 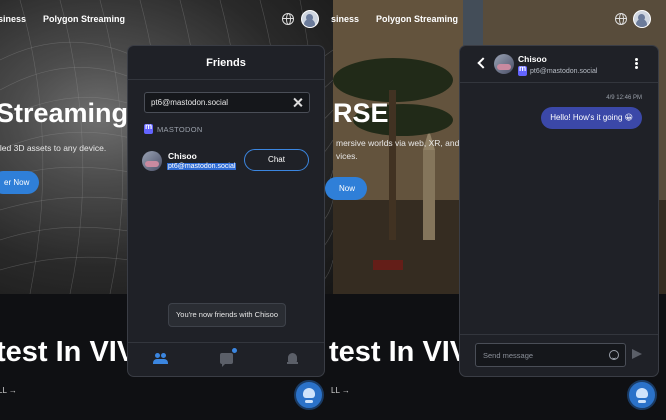 I want to click on contact-avatar, so click(x=504, y=64).